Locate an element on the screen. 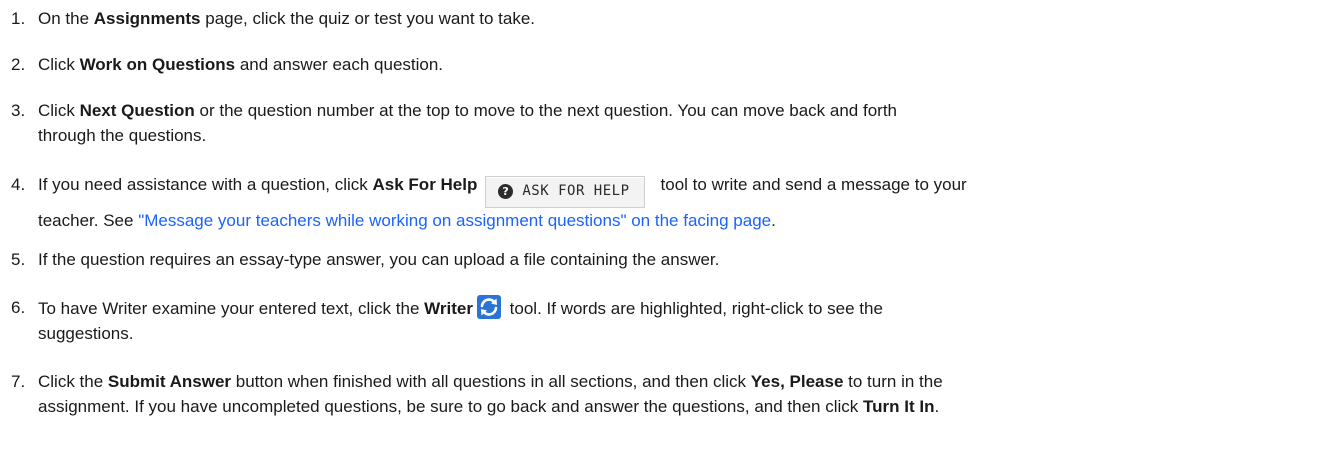 The height and width of the screenshot is (466, 1322). work-on-questions-term: Work on Questions is located at coordinates (157, 64).